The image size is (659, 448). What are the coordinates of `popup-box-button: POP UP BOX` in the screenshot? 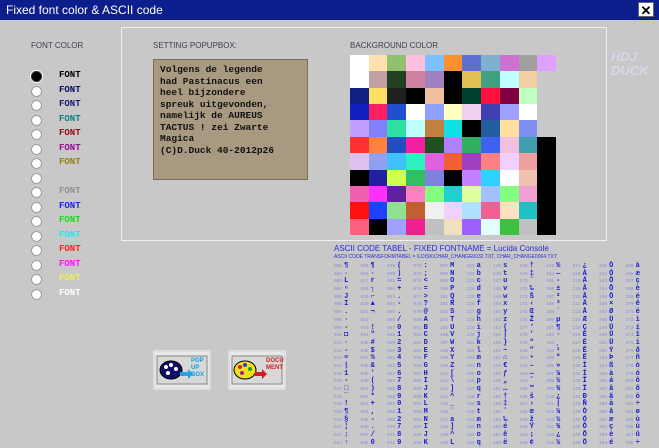 It's located at (182, 370).